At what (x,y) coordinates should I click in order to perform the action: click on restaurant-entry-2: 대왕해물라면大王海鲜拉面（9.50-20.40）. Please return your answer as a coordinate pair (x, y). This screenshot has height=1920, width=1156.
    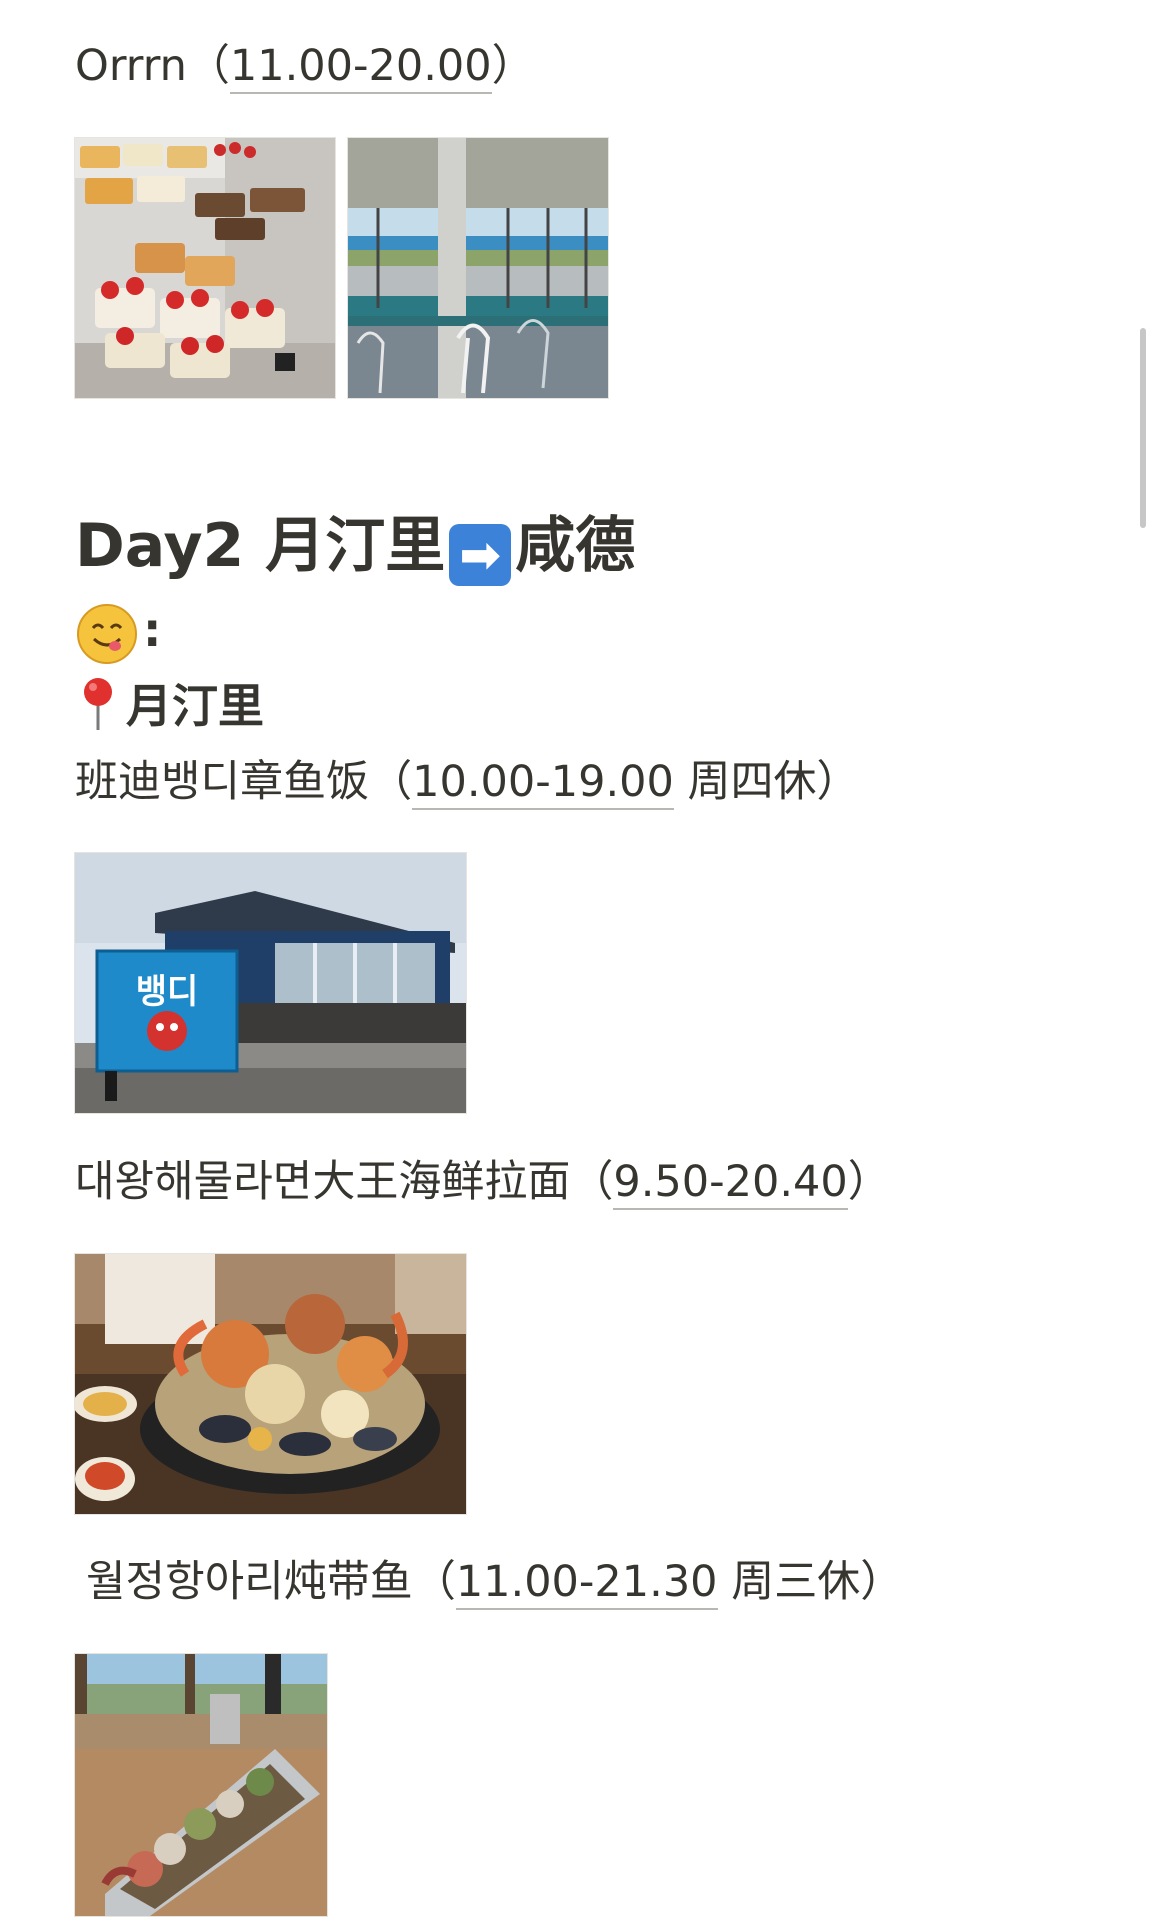
    Looking at the image, I should click on (483, 1182).